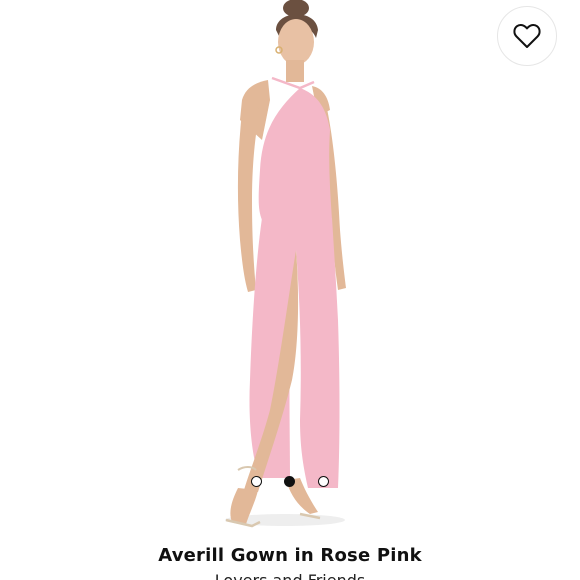  Describe the element at coordinates (290, 575) in the screenshot. I see `brand-name: Lovers and Friends` at that location.